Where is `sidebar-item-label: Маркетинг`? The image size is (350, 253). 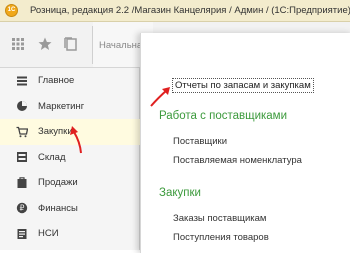
sidebar-item-label: Маркетинг is located at coordinates (61, 106).